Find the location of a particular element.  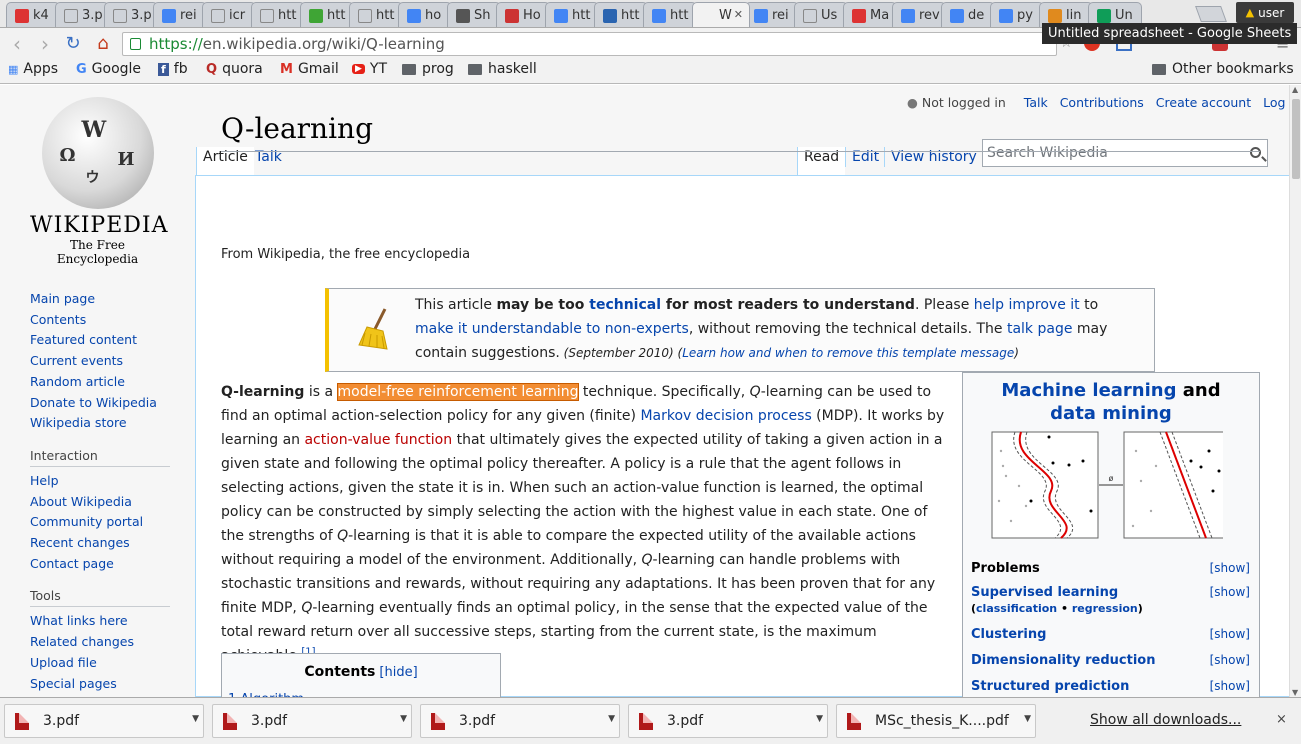

navbox-row-label: Structured prediction is located at coordinates (1050, 686).